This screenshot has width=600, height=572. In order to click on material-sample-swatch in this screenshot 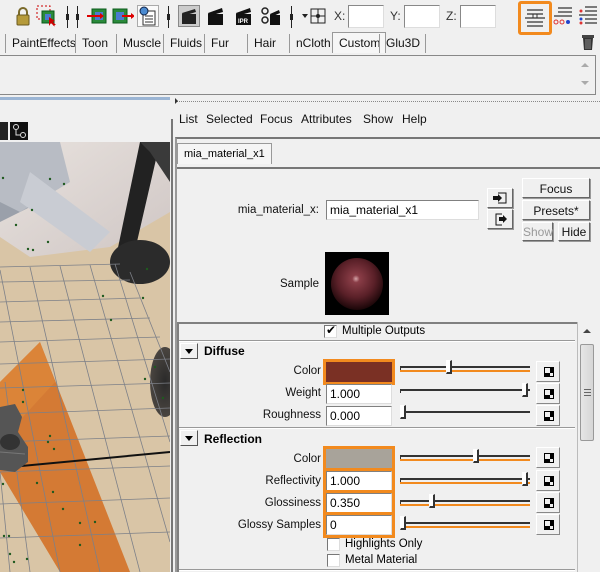, I will do `click(357, 283)`.